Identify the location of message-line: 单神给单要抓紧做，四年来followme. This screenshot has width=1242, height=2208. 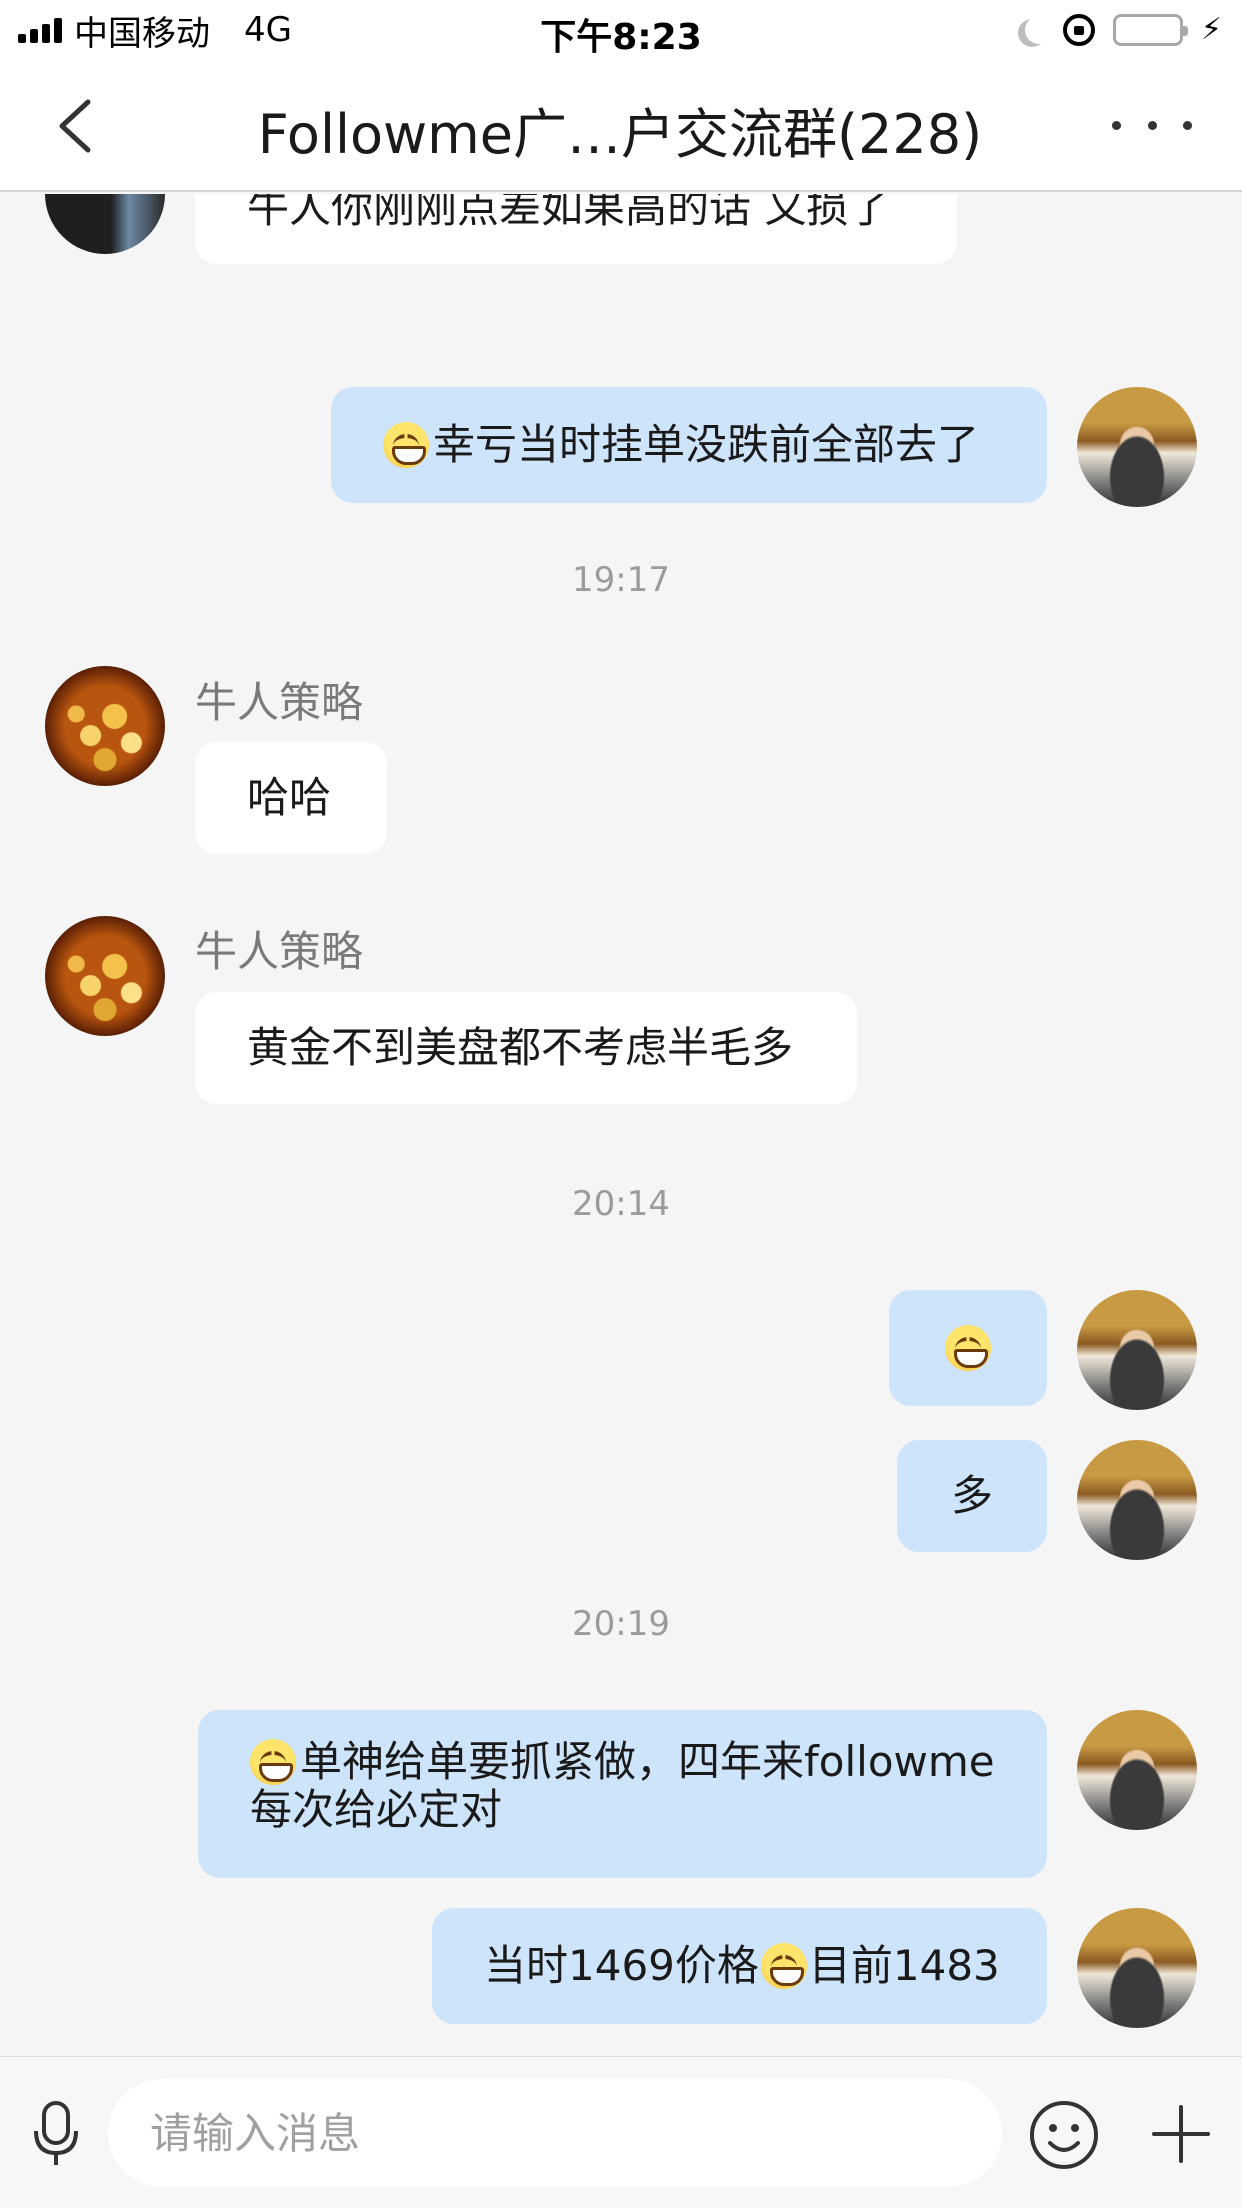
(622, 1762).